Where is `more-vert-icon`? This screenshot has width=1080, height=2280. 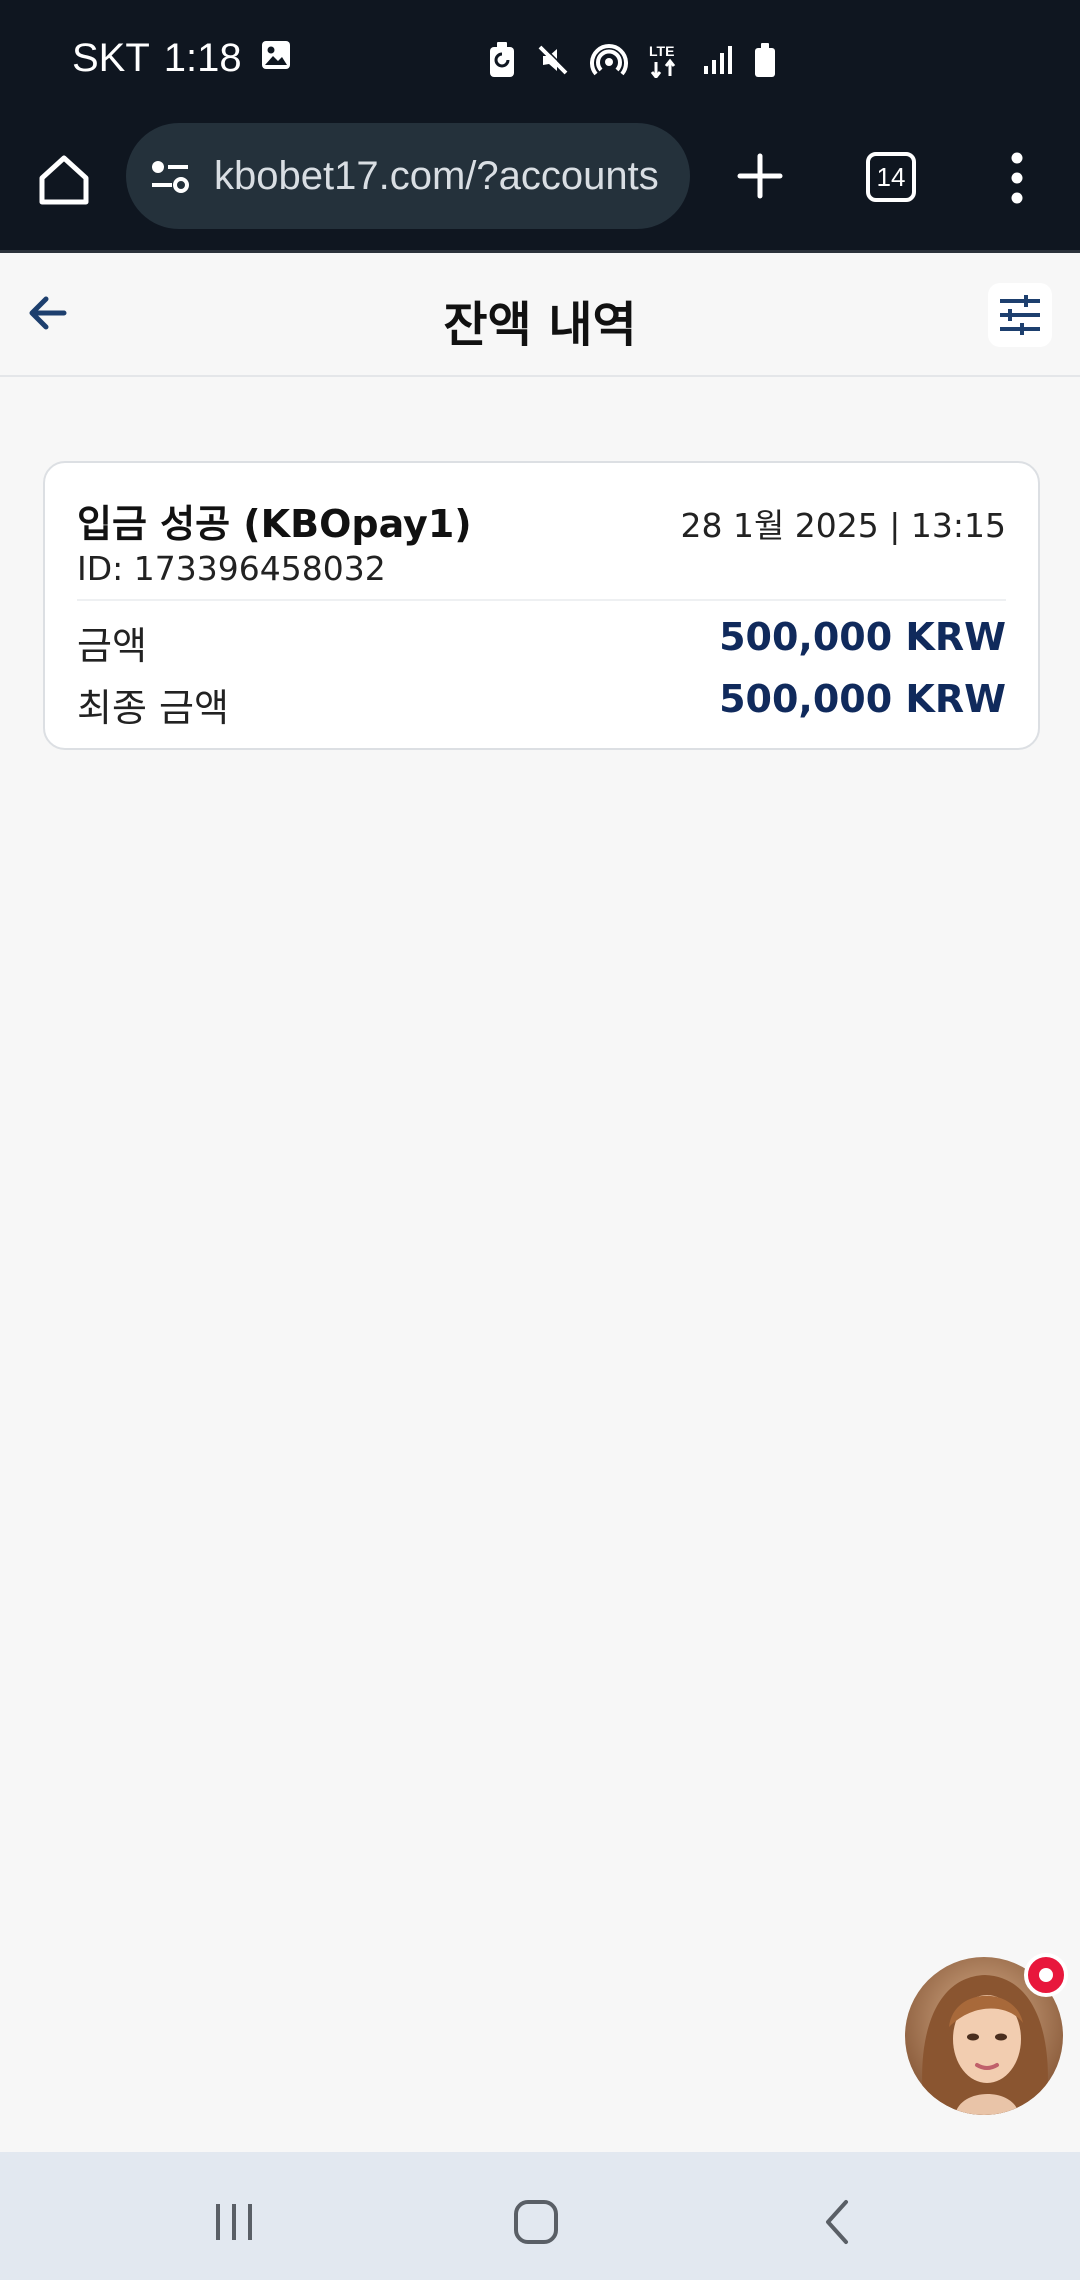 more-vert-icon is located at coordinates (1017, 178).